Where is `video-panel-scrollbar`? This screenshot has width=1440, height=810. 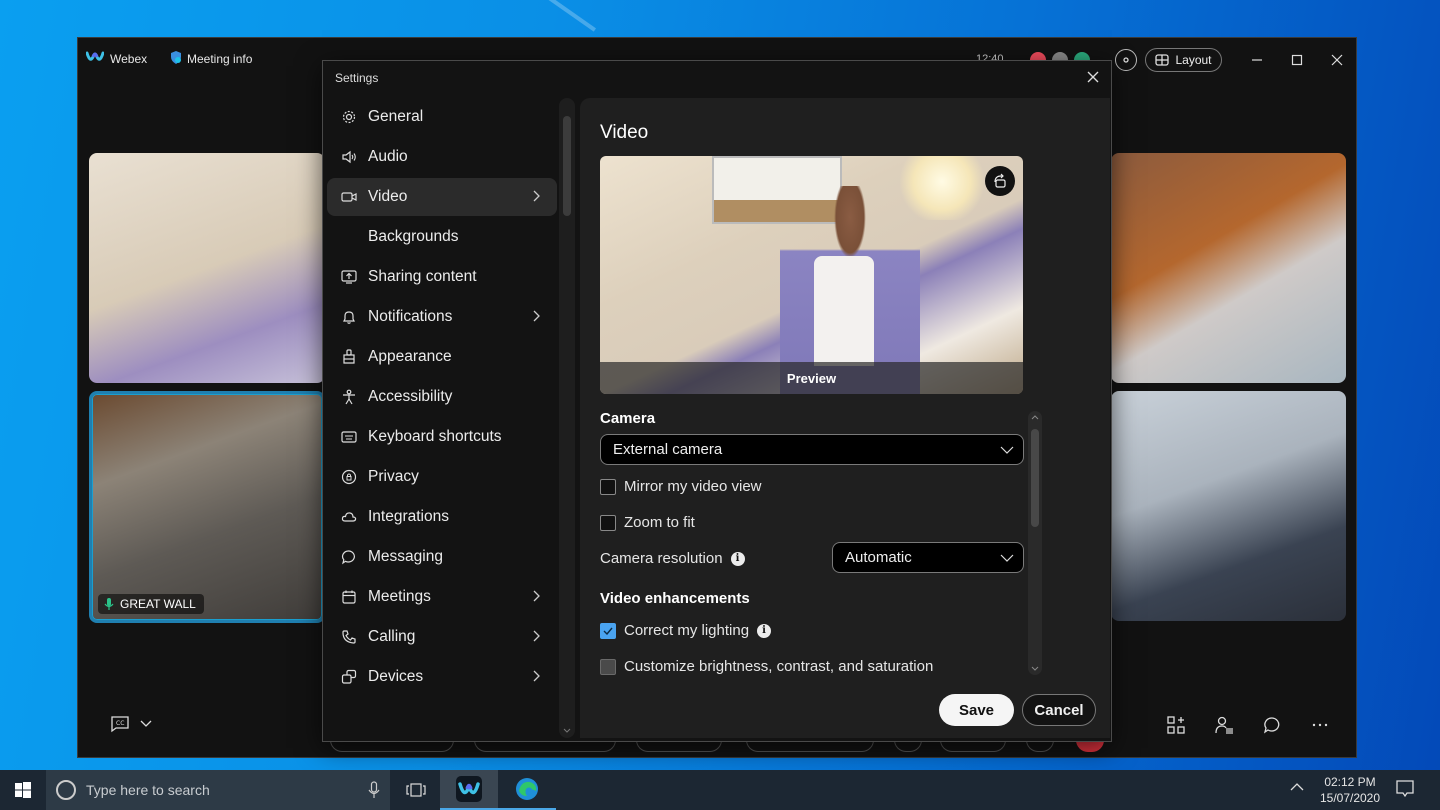 video-panel-scrollbar is located at coordinates (1035, 543).